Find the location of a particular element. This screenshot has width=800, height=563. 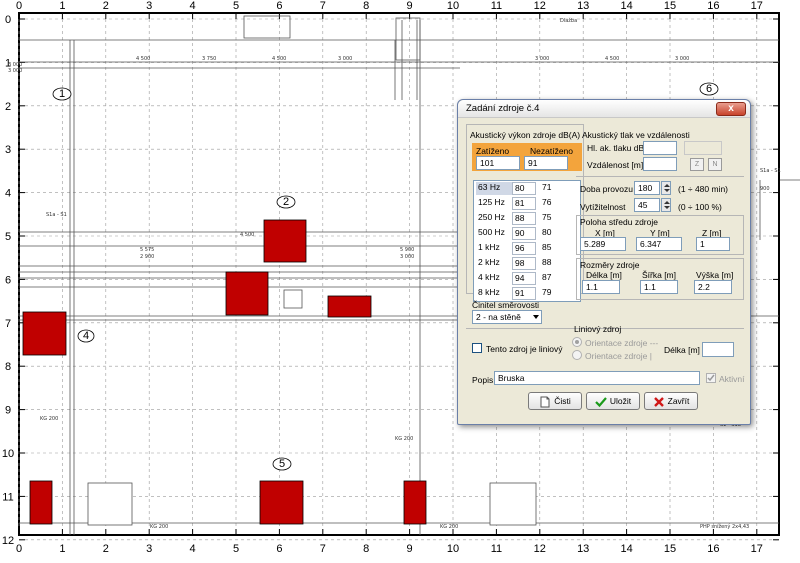

loaded-value-cell: 80 is located at coordinates (524, 188).